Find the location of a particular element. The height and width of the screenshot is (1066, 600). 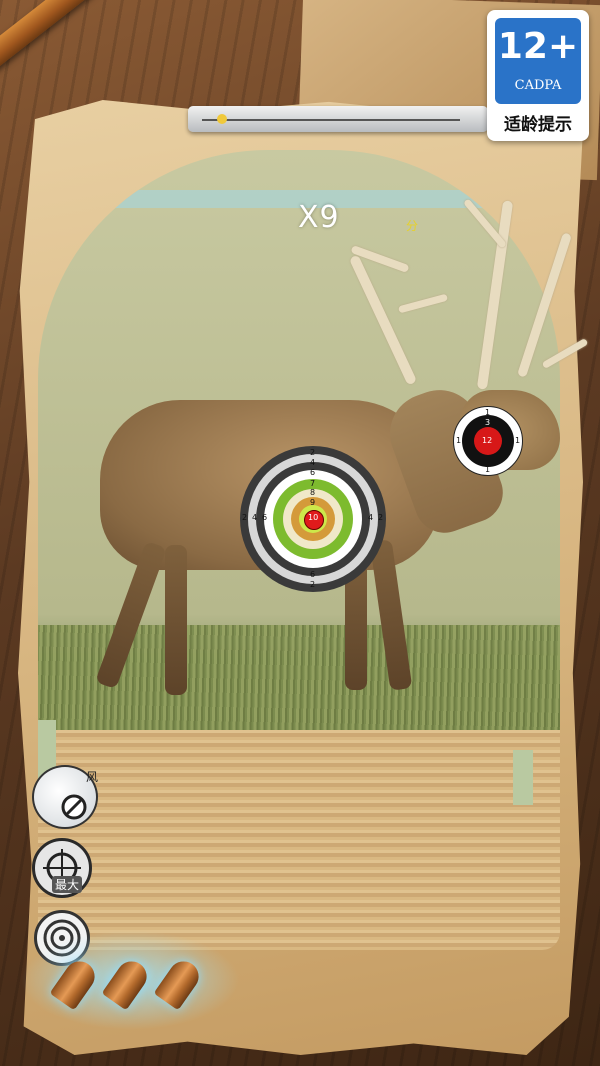

progress-bar is located at coordinates (338, 119).